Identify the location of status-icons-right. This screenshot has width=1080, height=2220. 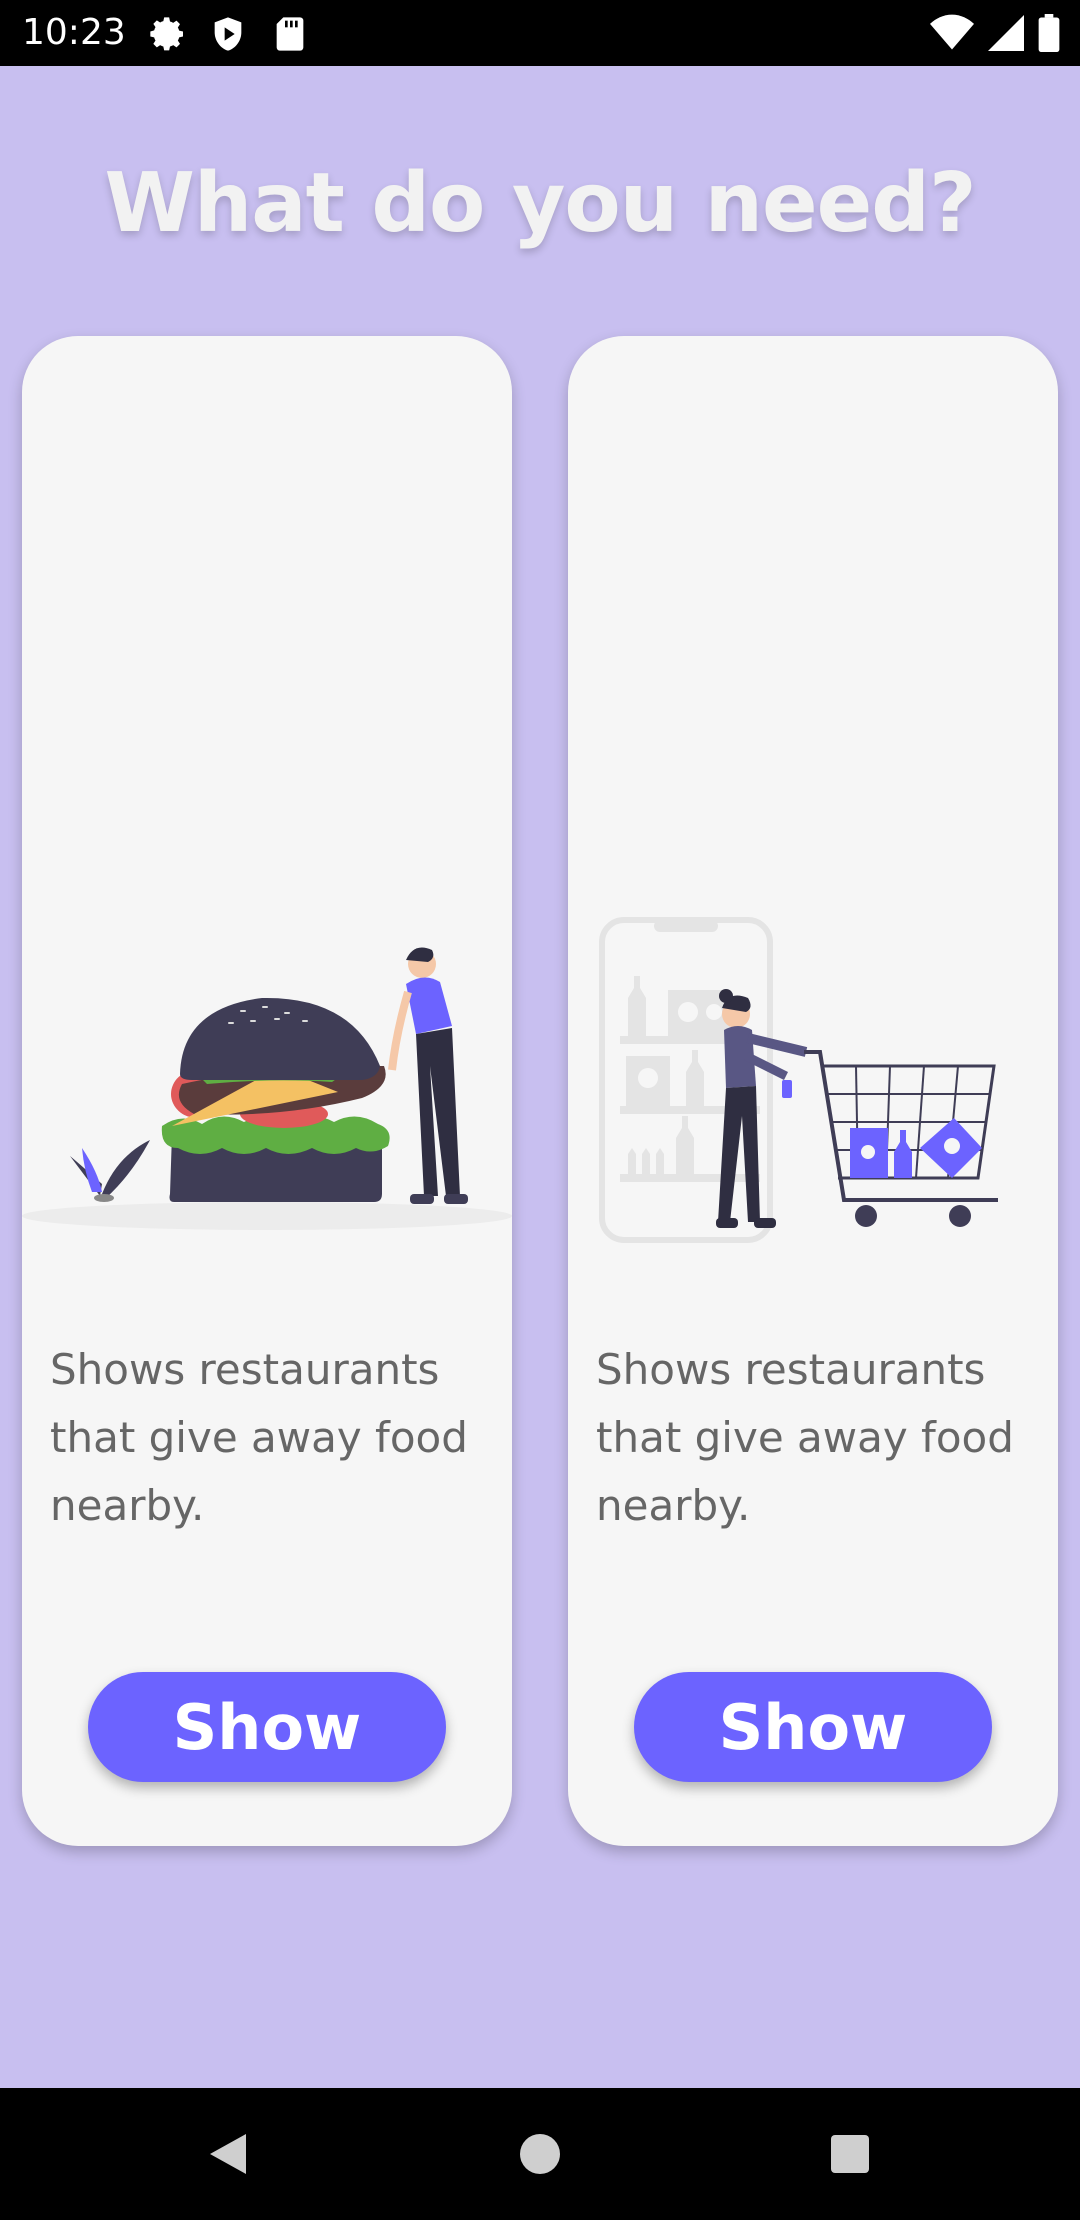
(995, 33).